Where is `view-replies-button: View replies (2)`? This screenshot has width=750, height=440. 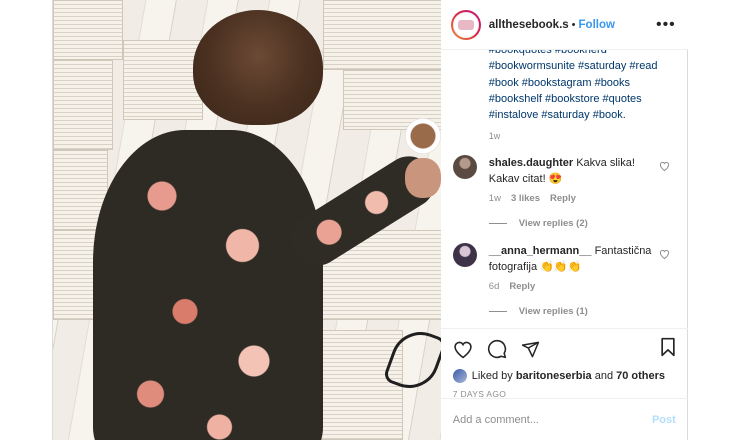 view-replies-button: View replies (2) is located at coordinates (588, 224).